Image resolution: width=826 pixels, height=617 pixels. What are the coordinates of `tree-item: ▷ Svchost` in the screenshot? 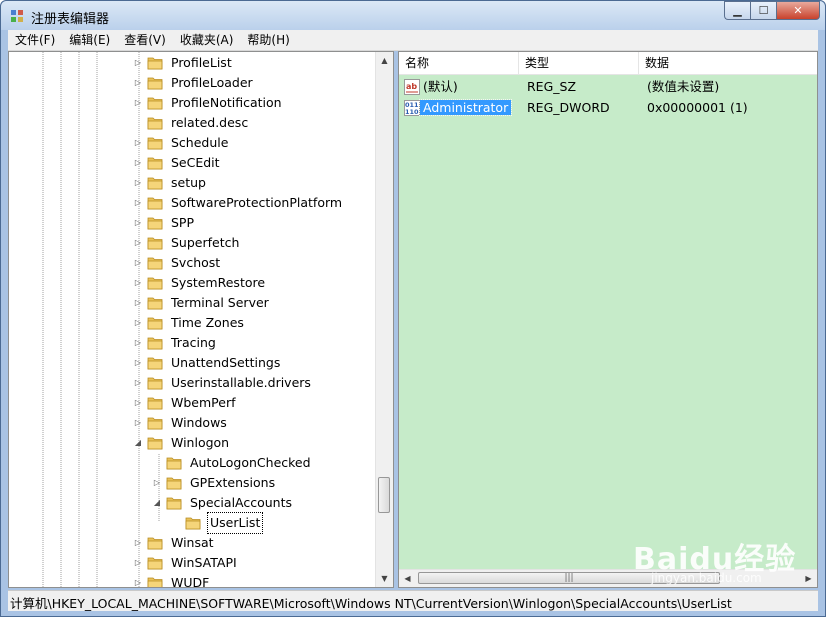 It's located at (177, 263).